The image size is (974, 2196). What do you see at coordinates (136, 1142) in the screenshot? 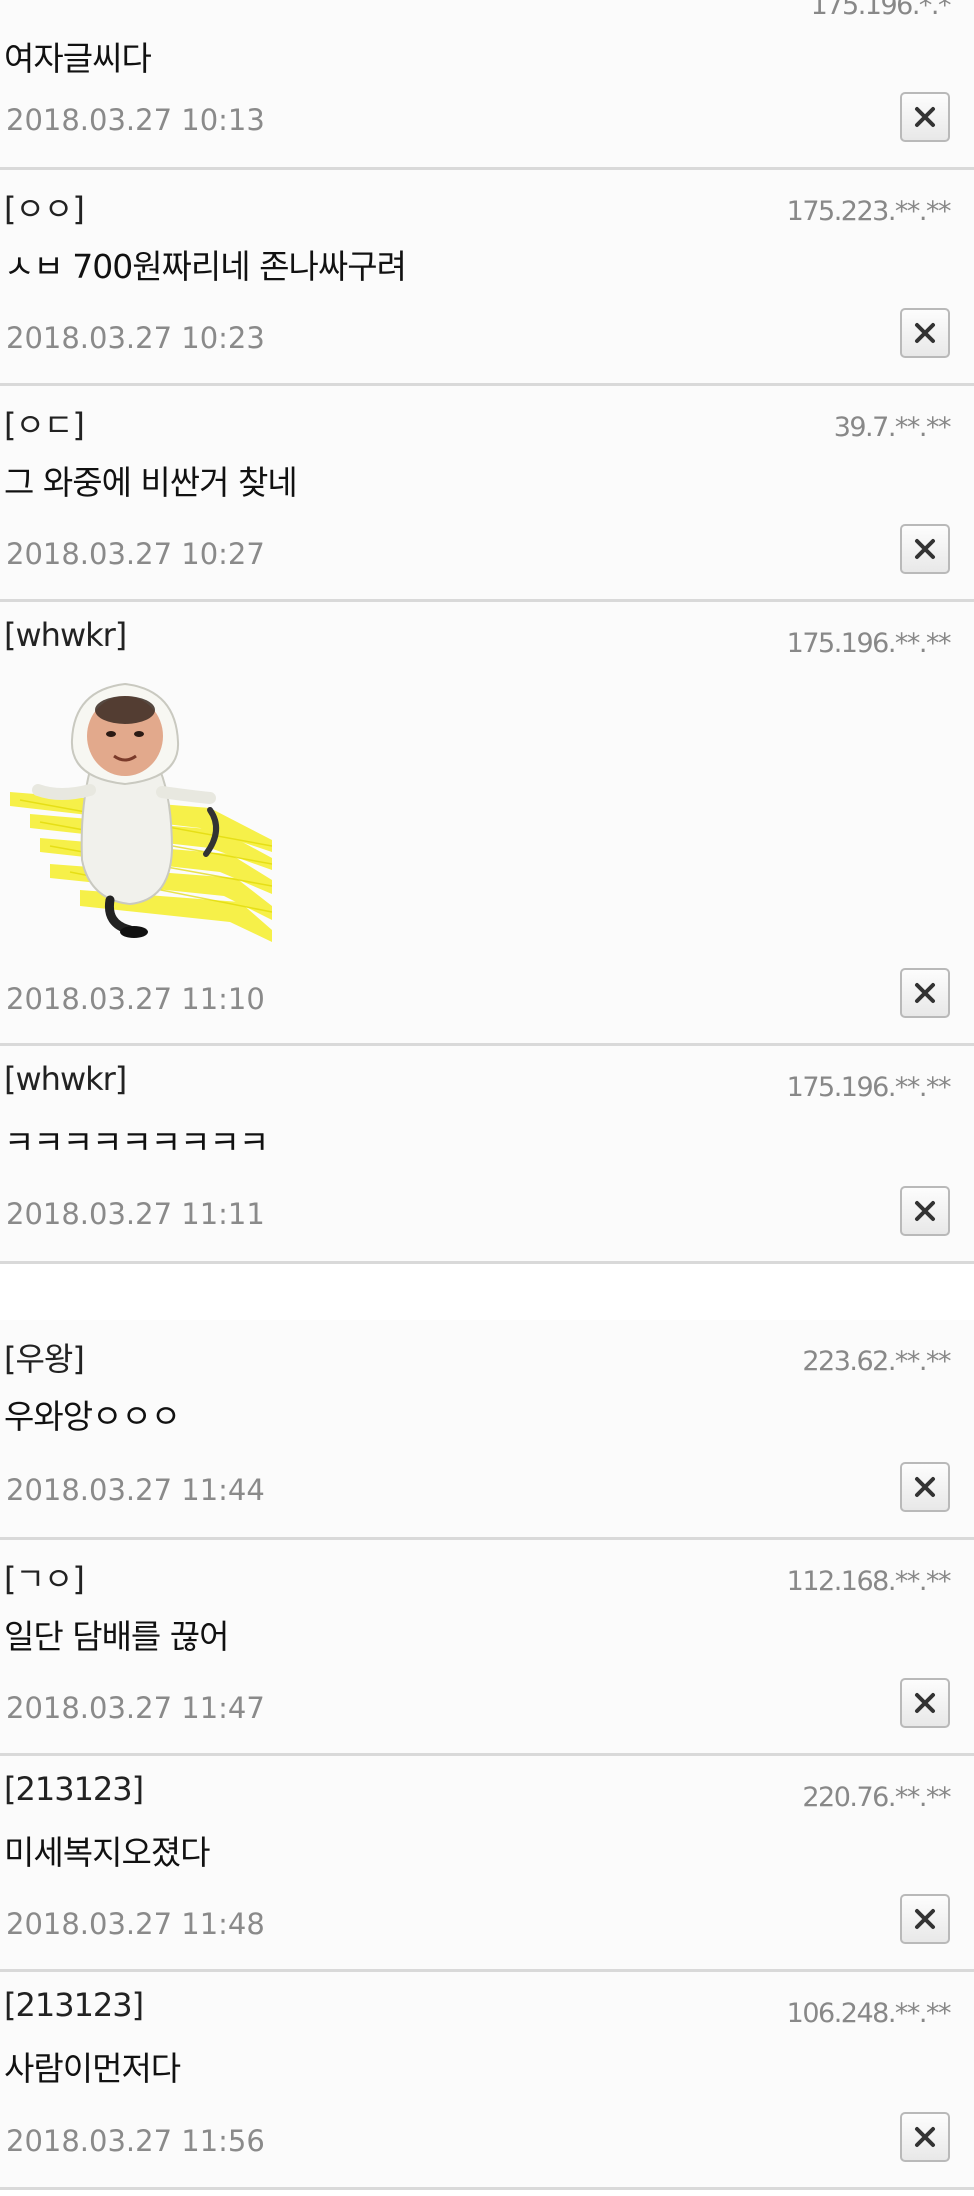
I see `comment-text: ㅋㅋㅋㅋㅋㅋㅋㅋㅋ` at bounding box center [136, 1142].